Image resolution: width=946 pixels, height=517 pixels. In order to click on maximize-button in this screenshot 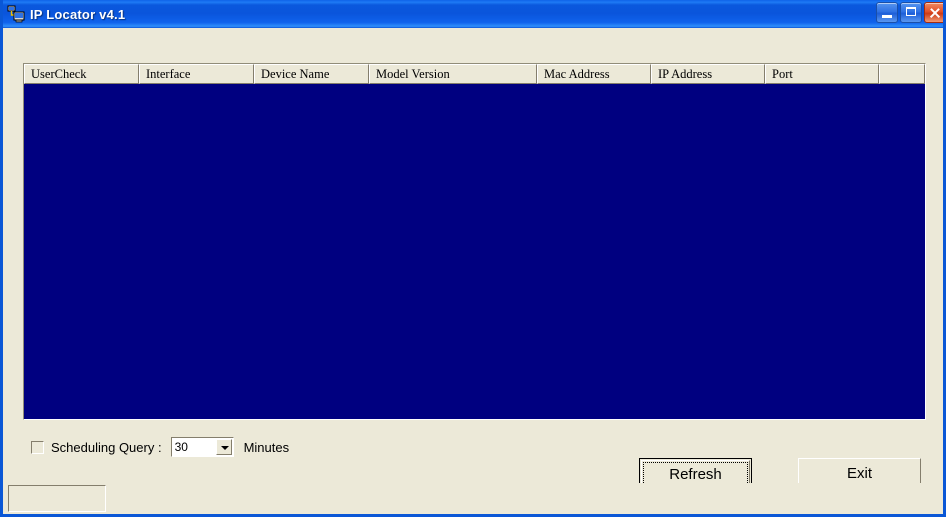, I will do `click(911, 12)`.